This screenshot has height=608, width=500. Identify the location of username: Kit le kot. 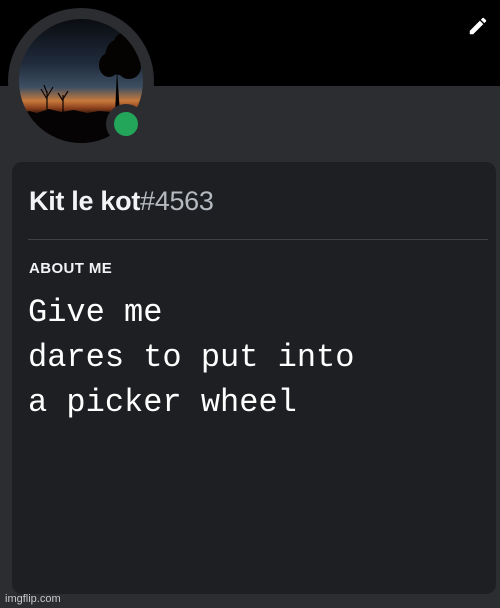
(85, 201).